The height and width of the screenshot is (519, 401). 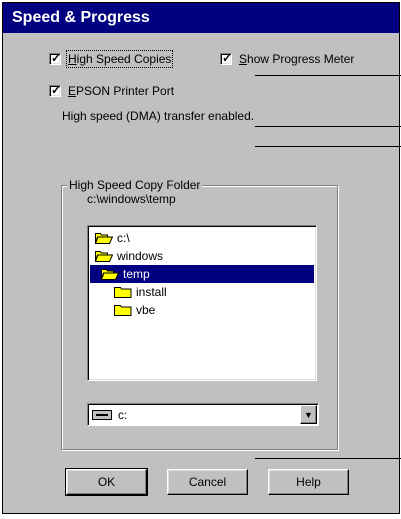 I want to click on epson-printer-port-label: EPSON Printer Port, so click(x=121, y=91).